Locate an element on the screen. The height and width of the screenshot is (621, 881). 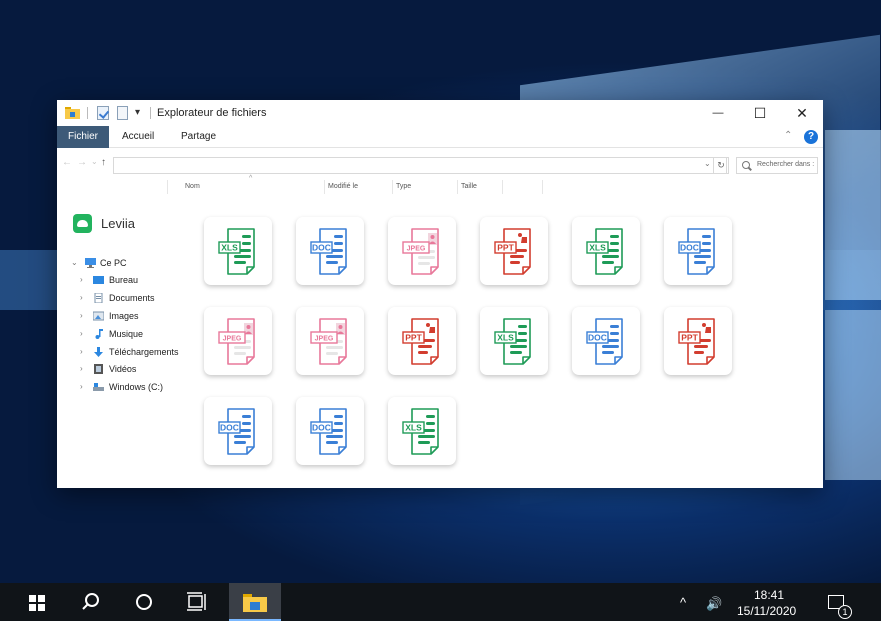
ribbon: Fichier Accueil Partage ⌃ ? is located at coordinates (440, 137).